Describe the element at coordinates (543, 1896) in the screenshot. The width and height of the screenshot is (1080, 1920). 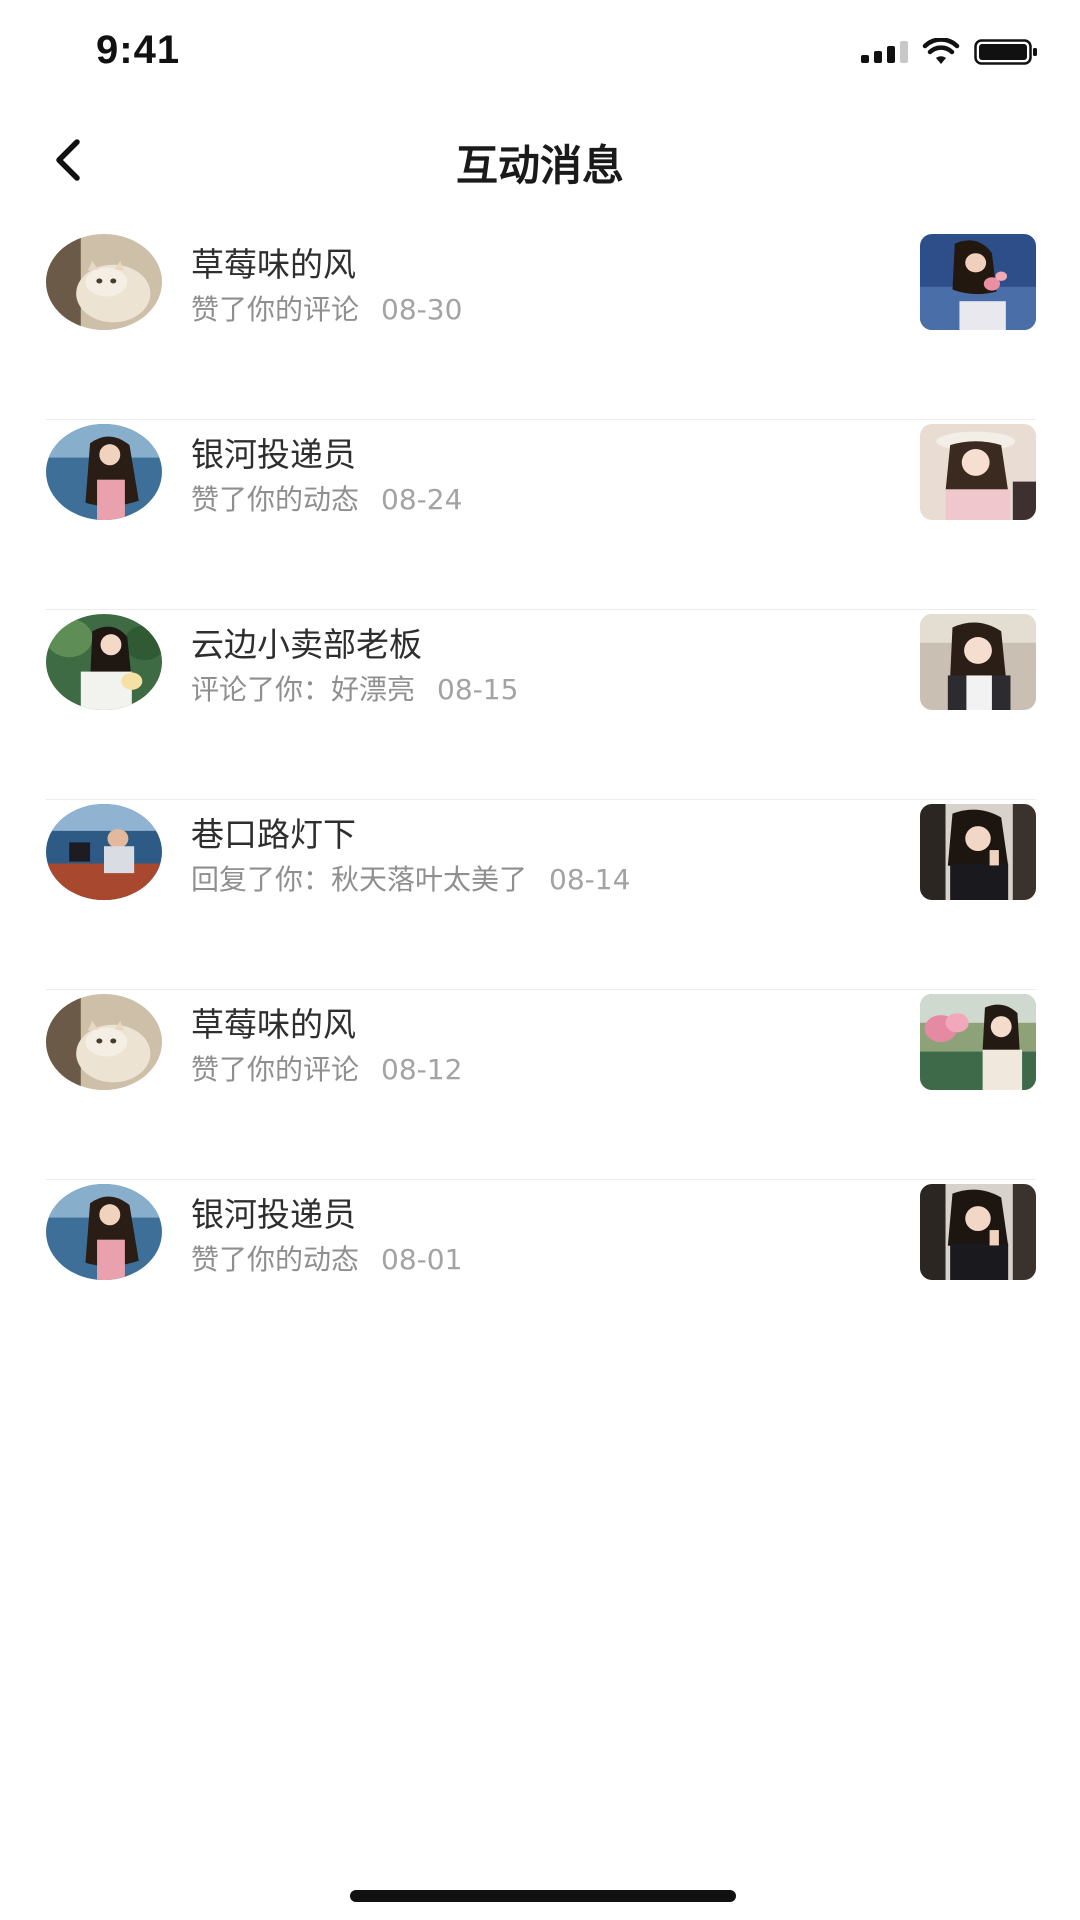
I see `home-indicator` at that location.